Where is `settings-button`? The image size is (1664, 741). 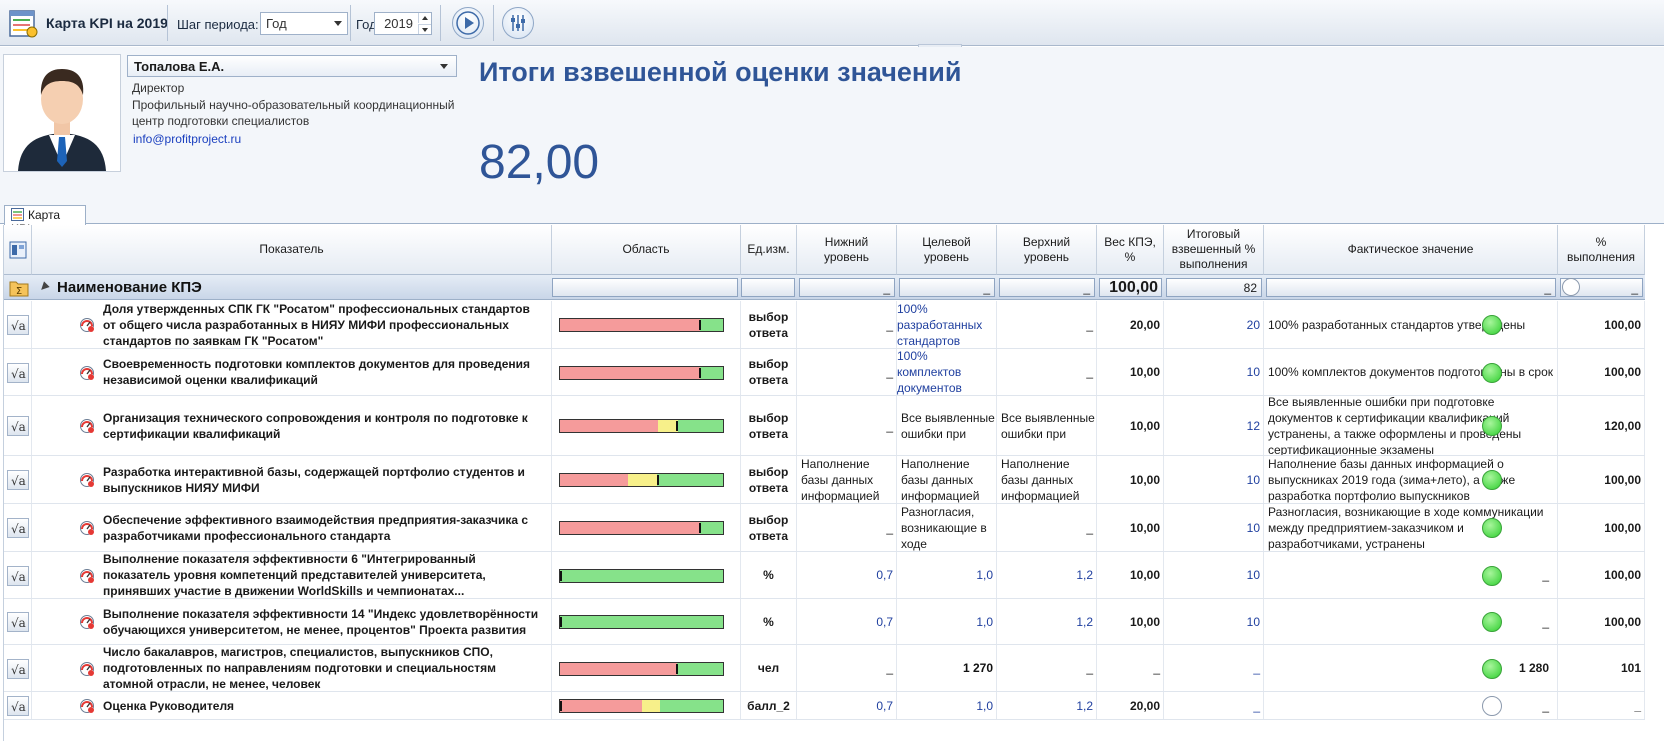 settings-button is located at coordinates (518, 23).